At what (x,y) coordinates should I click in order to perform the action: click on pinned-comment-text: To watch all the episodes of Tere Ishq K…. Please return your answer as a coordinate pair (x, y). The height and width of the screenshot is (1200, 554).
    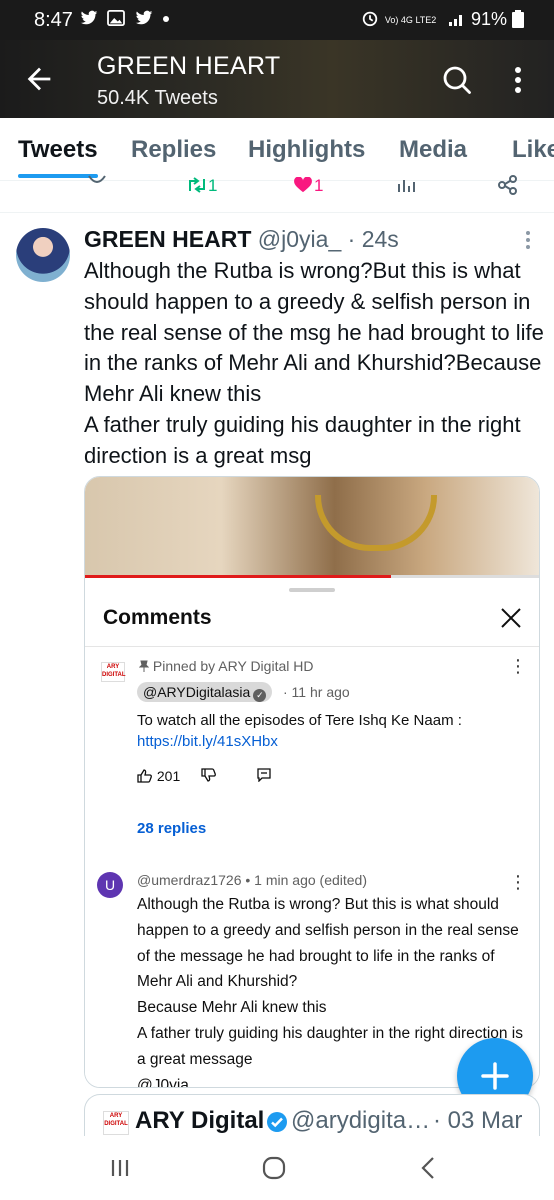
    Looking at the image, I should click on (299, 720).